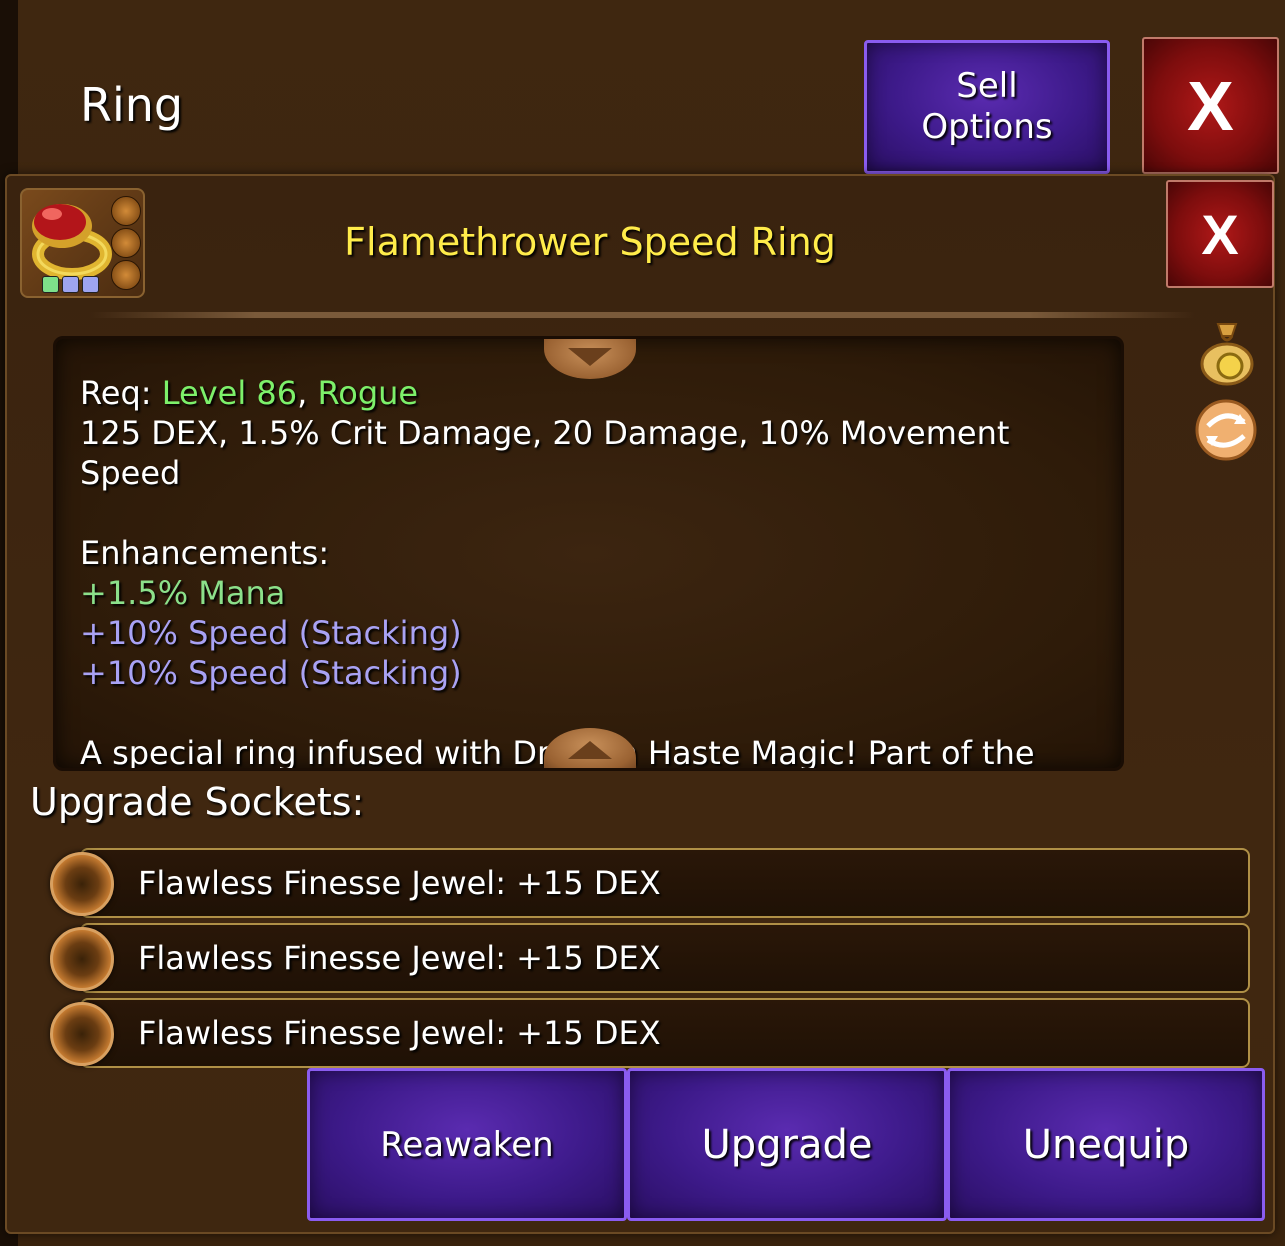 Image resolution: width=1285 pixels, height=1246 pixels. Describe the element at coordinates (642, 315) in the screenshot. I see `divider` at that location.